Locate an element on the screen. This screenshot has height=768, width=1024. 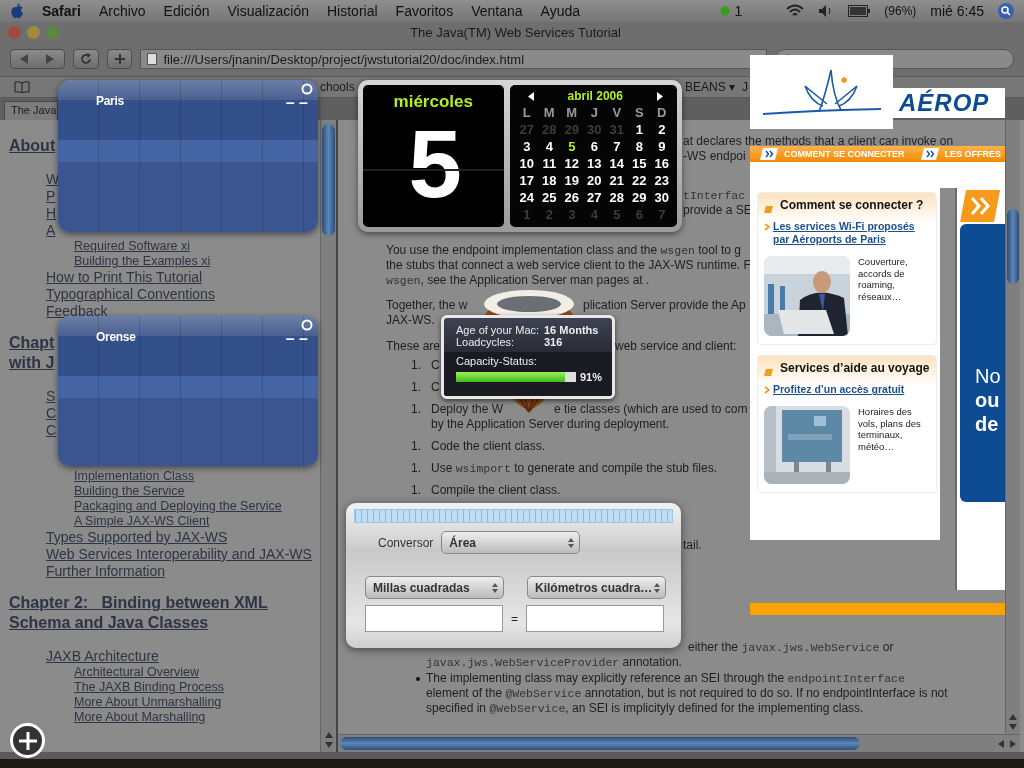
apple-logo-icon is located at coordinates (17, 11).